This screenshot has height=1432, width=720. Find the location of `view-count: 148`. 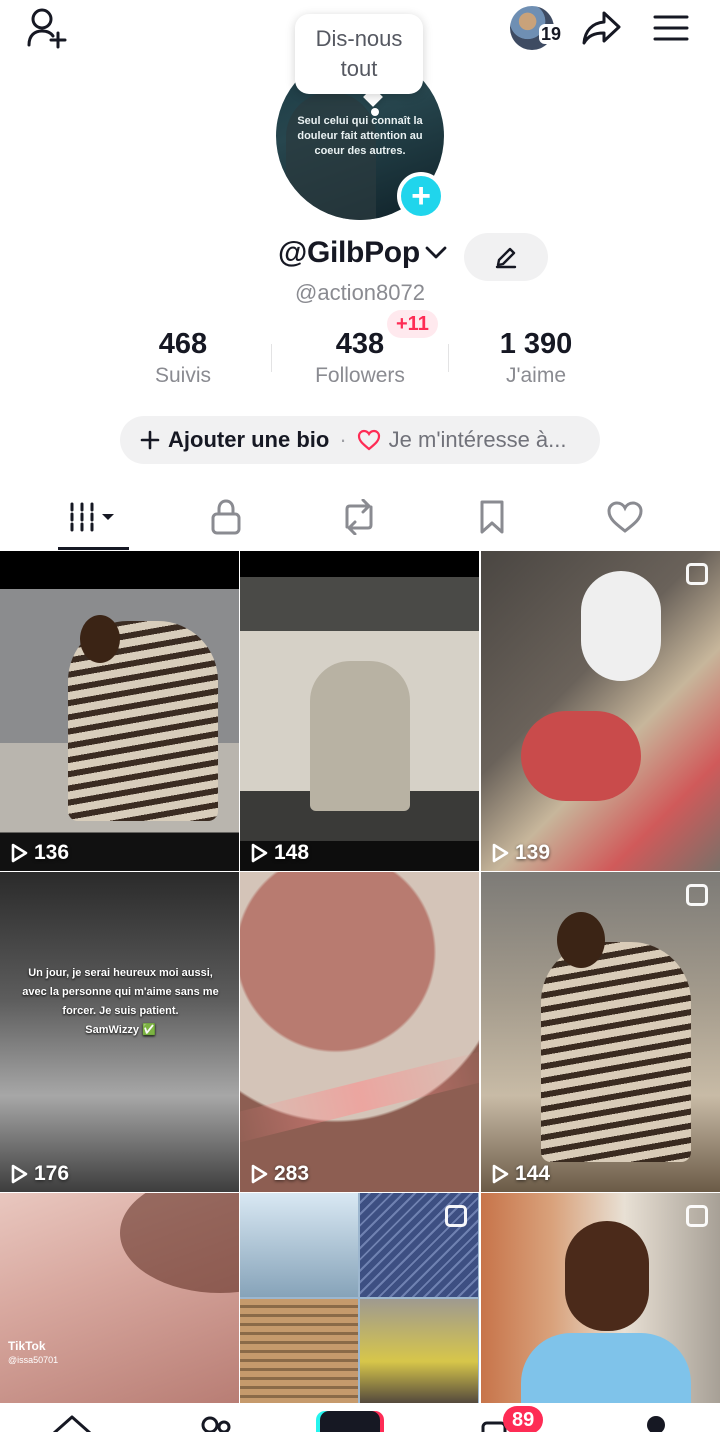

view-count: 148 is located at coordinates (279, 853).